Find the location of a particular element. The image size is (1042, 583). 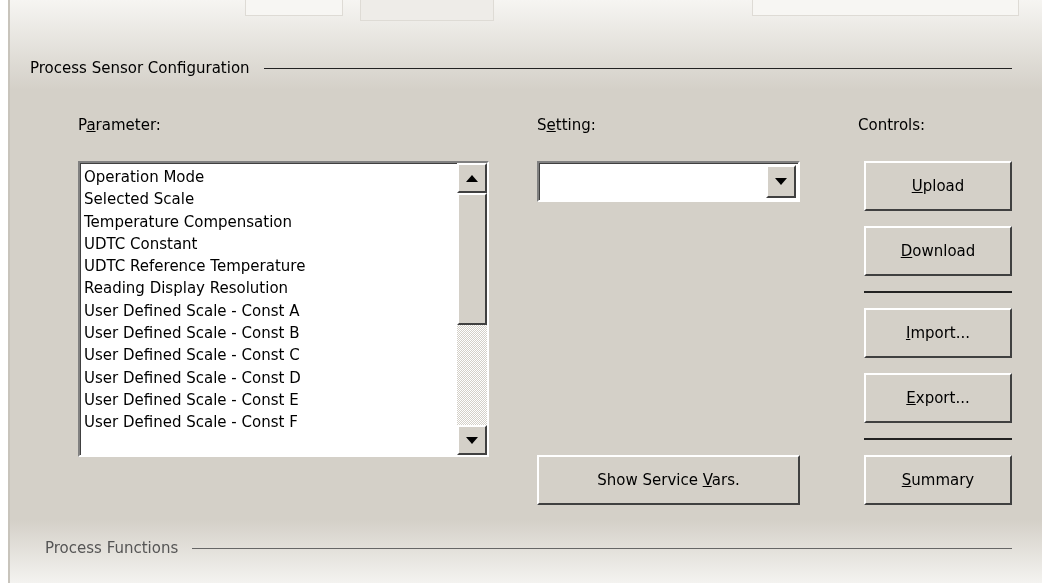

list-item: UDTC Reference Temperature is located at coordinates (270, 266).